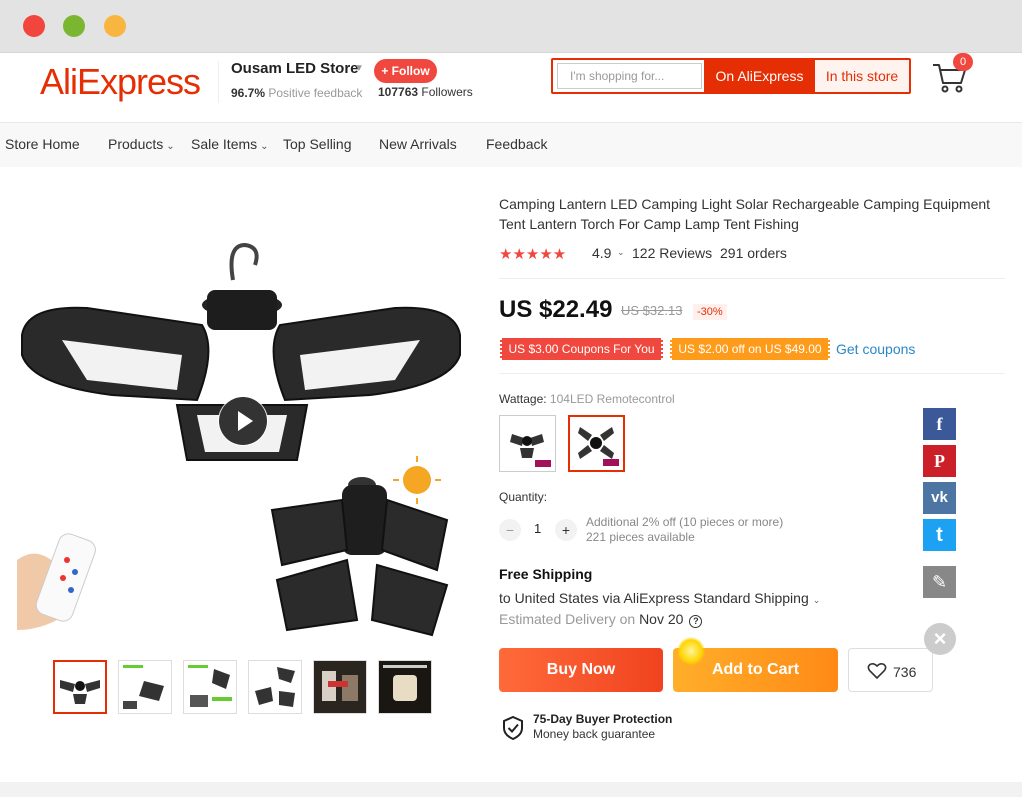 The width and height of the screenshot is (1022, 797). Describe the element at coordinates (939, 535) in the screenshot. I see `twitter-share-button: t` at that location.